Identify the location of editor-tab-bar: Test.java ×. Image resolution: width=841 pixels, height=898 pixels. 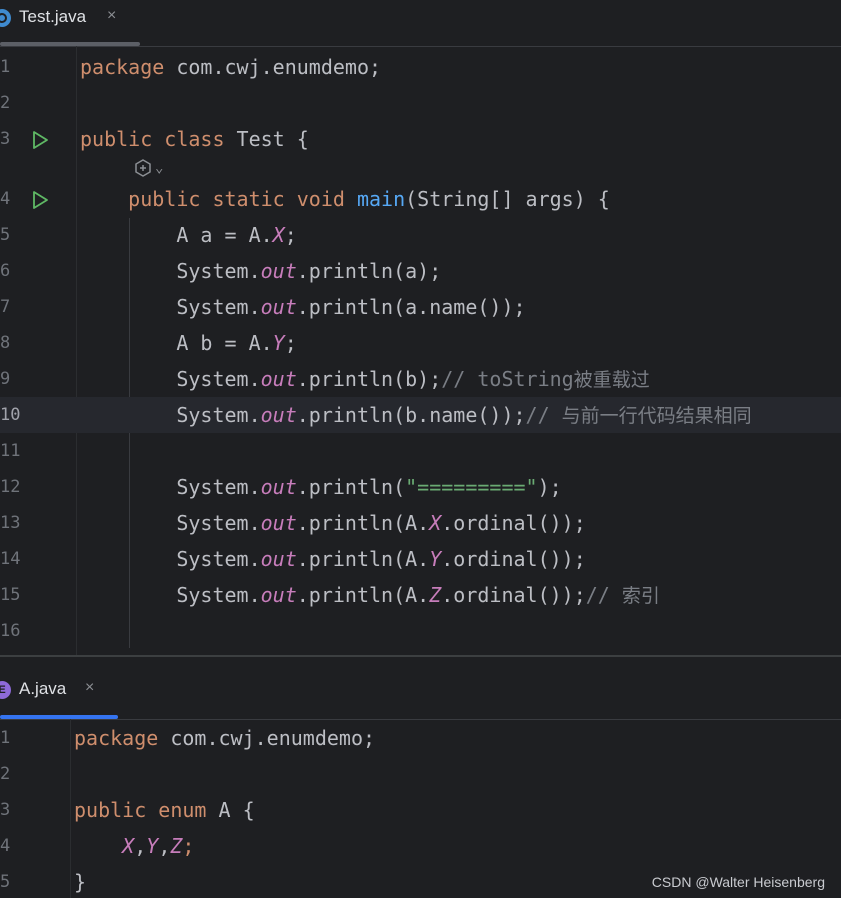
(420, 23).